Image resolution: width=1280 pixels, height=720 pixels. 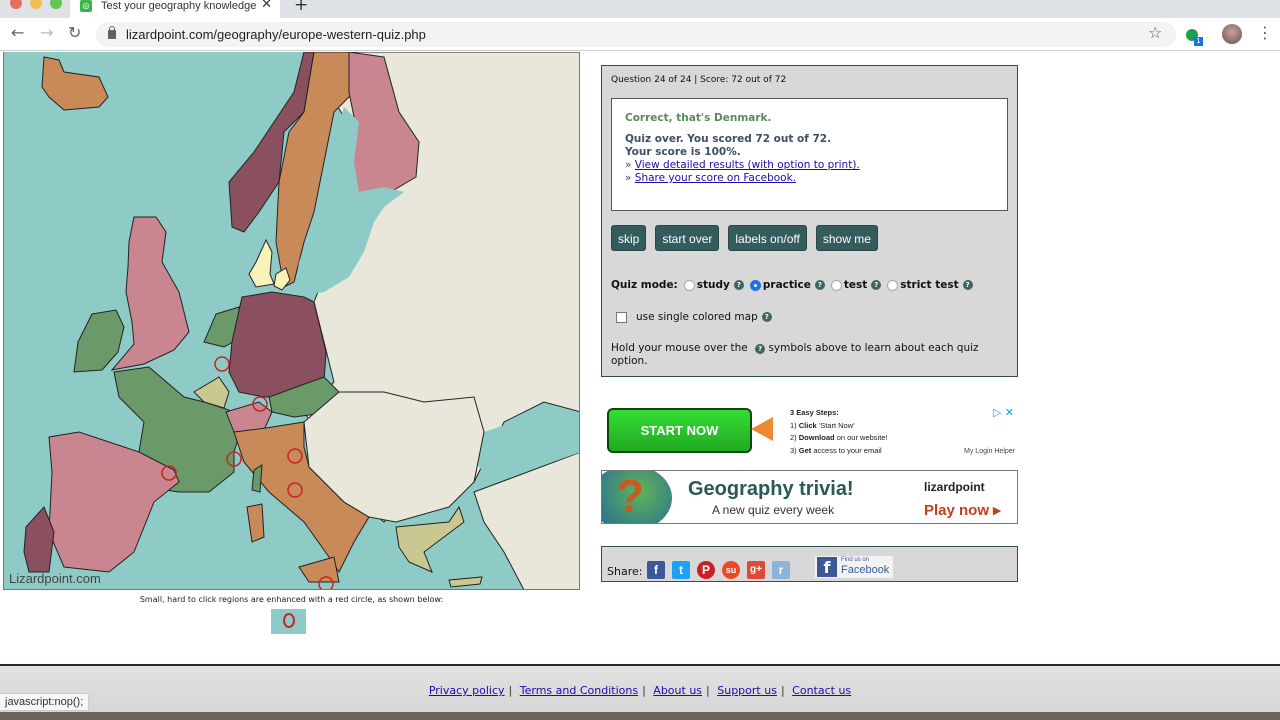 What do you see at coordinates (756, 570) in the screenshot?
I see `google-plus-share-icon: g+` at bounding box center [756, 570].